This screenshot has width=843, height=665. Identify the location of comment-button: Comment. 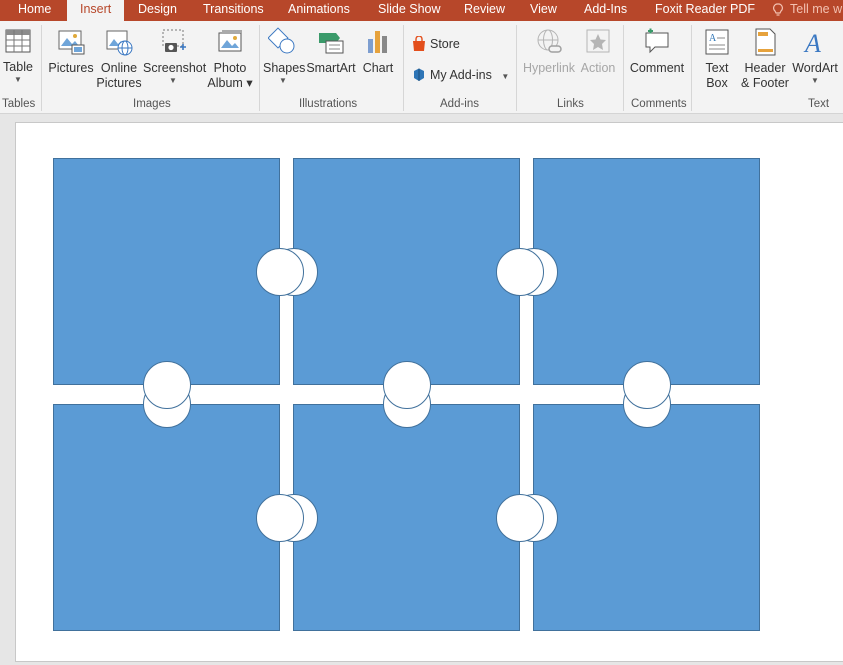
(657, 51).